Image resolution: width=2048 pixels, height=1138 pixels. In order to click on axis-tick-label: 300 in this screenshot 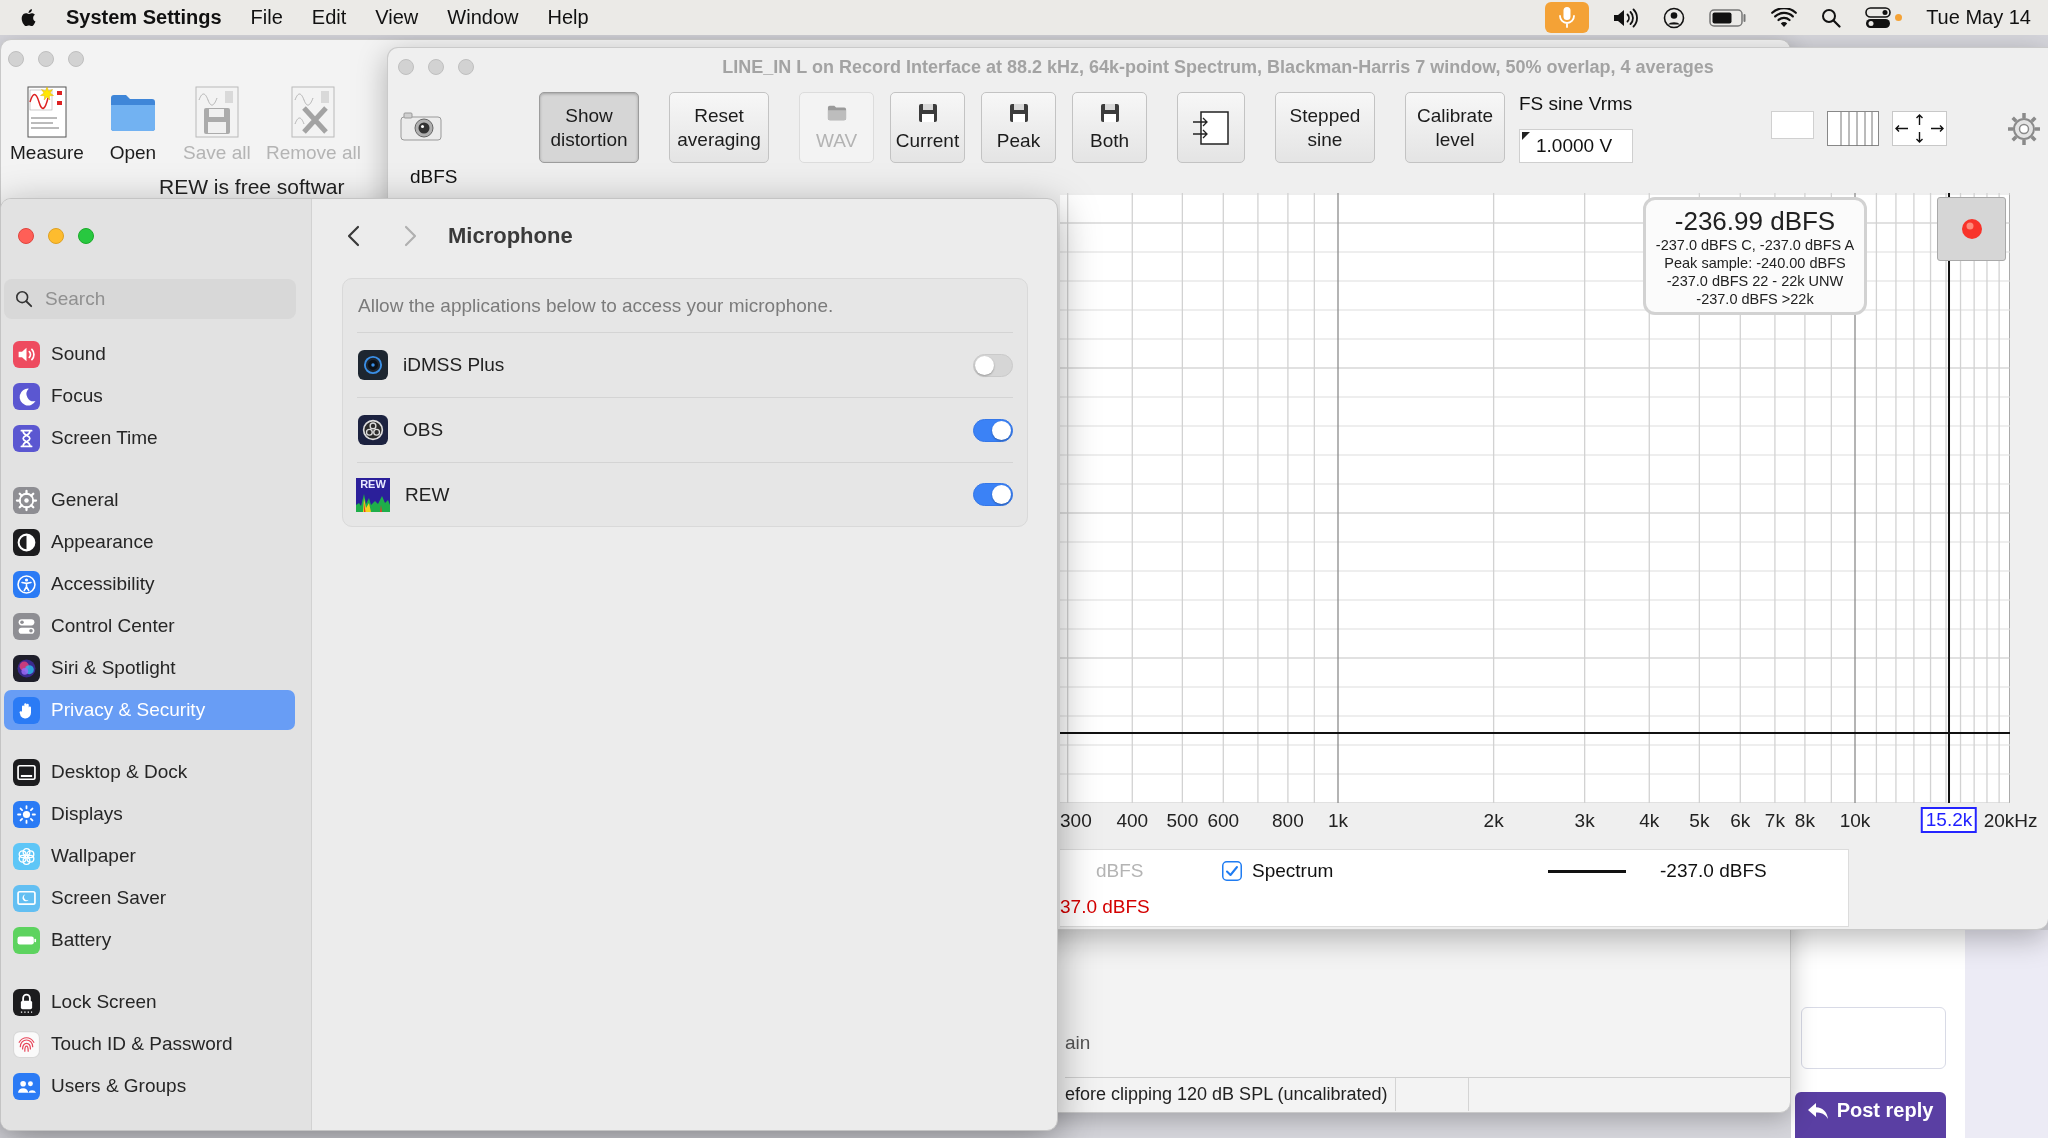, I will do `click(1076, 821)`.